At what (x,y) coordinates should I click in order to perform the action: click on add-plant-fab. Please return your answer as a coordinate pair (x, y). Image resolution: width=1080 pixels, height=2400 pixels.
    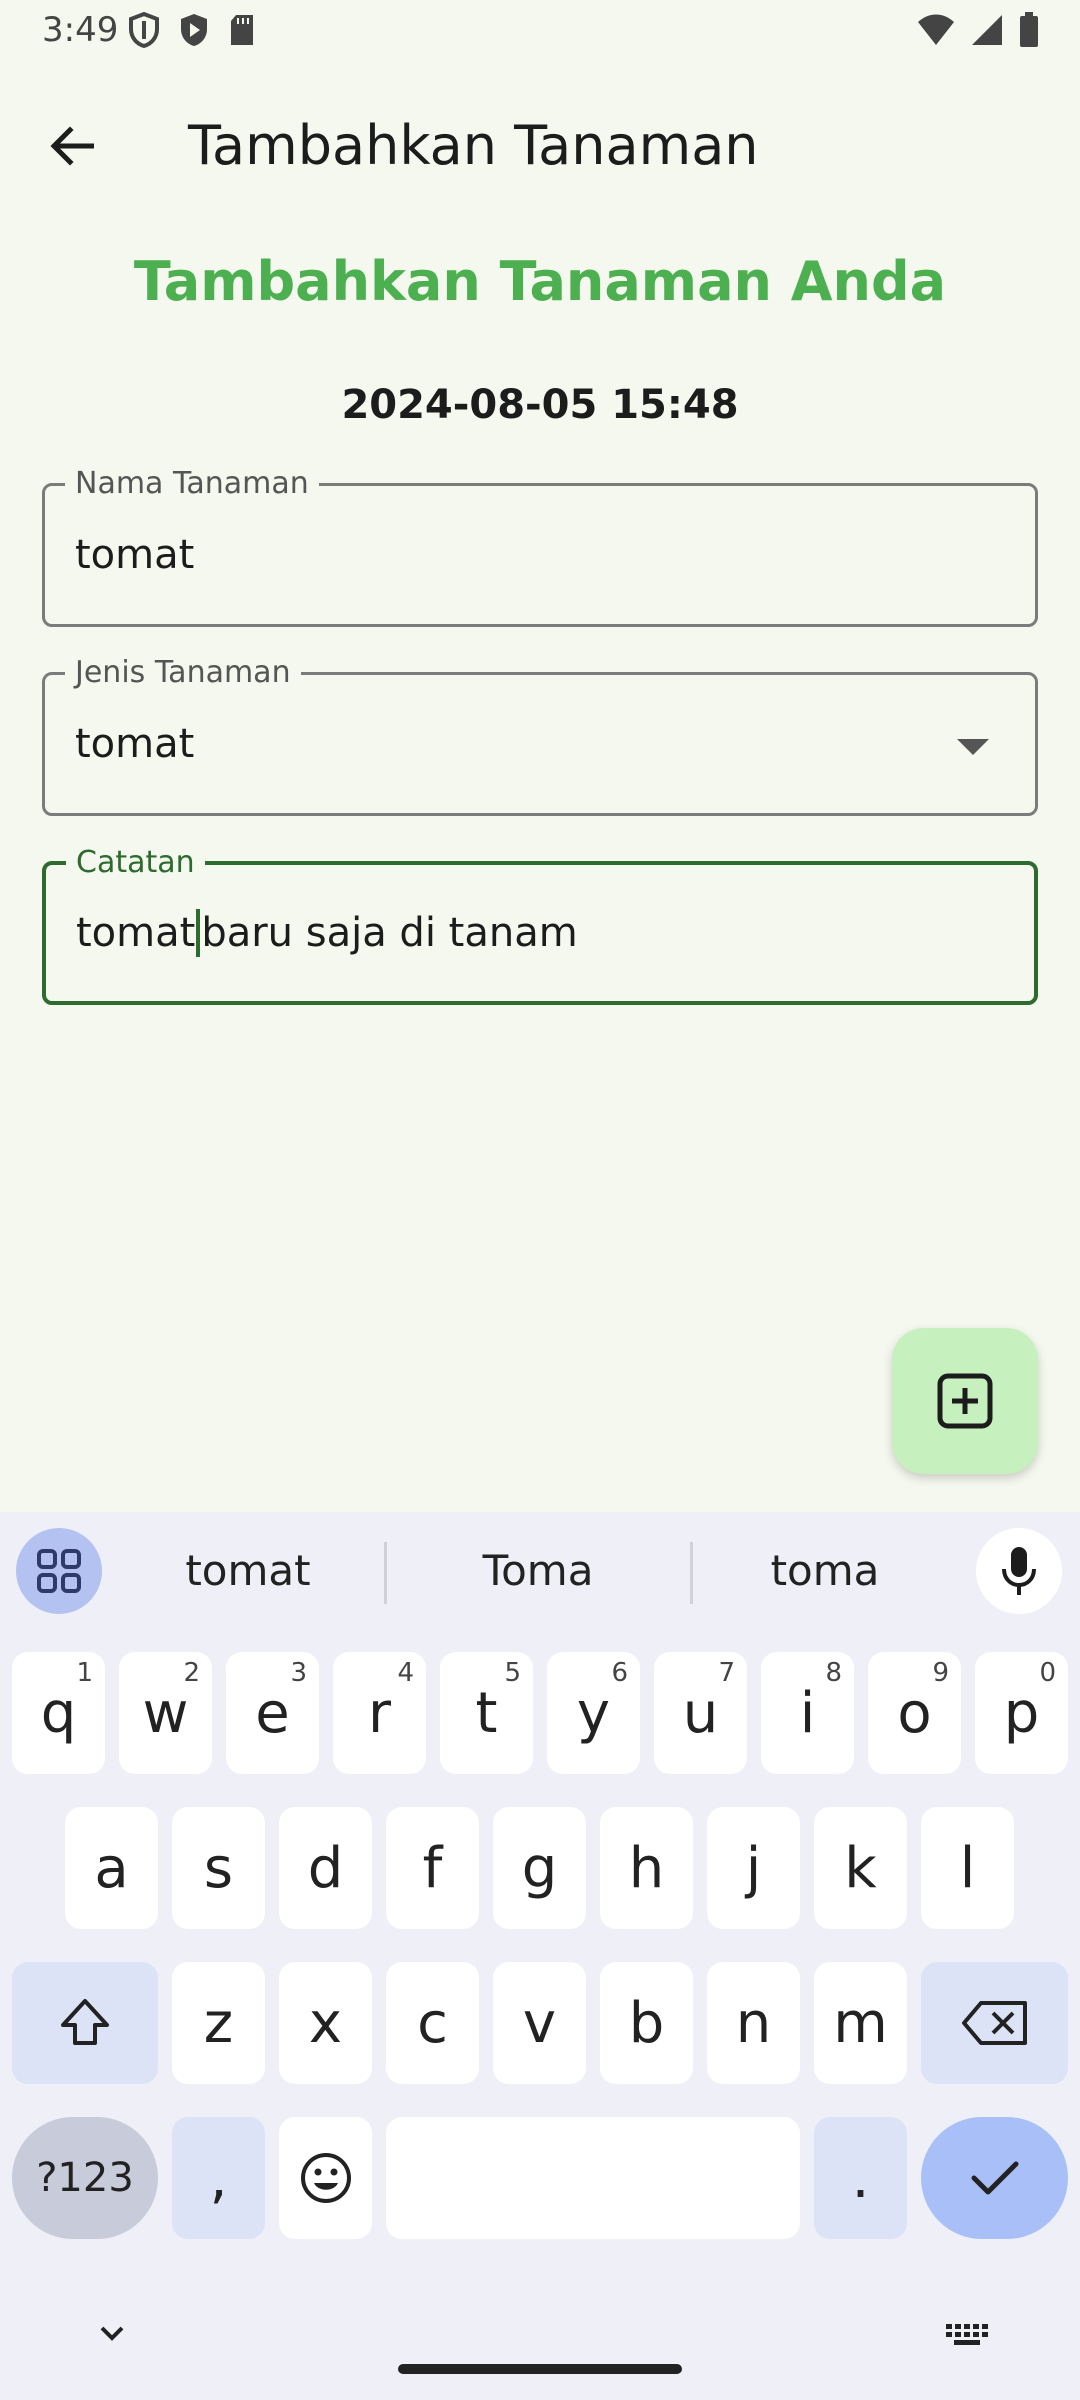
    Looking at the image, I should click on (965, 1401).